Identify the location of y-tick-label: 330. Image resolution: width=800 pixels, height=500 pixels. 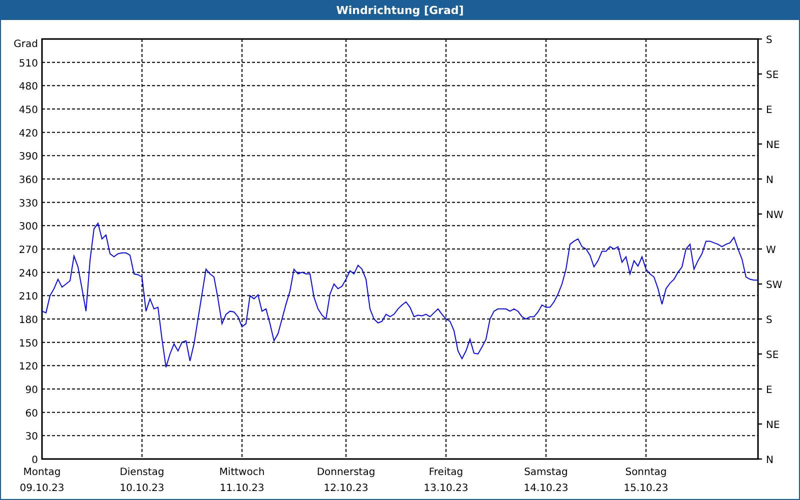
(28, 204).